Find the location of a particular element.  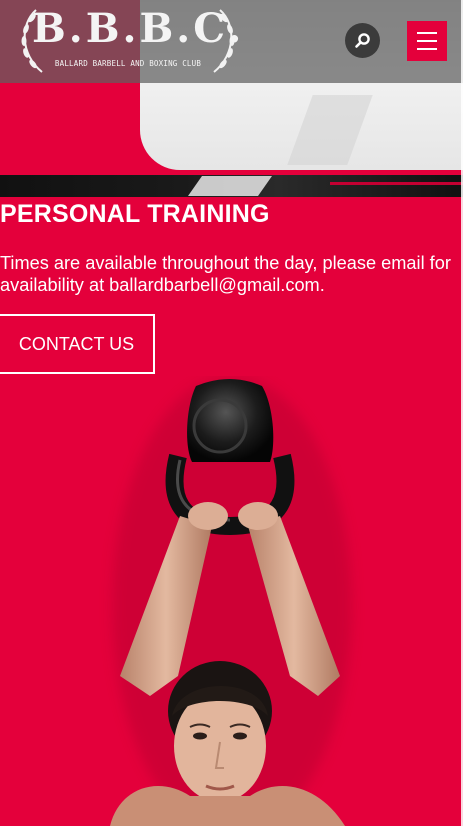

section-title: PERSONAL TRAINING is located at coordinates (135, 214).